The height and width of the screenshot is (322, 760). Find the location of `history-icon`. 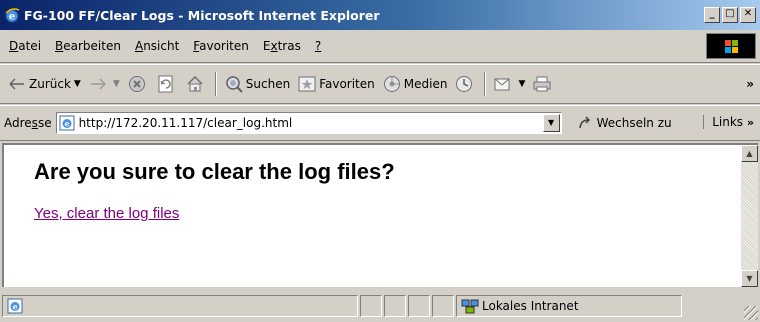

history-icon is located at coordinates (464, 84).